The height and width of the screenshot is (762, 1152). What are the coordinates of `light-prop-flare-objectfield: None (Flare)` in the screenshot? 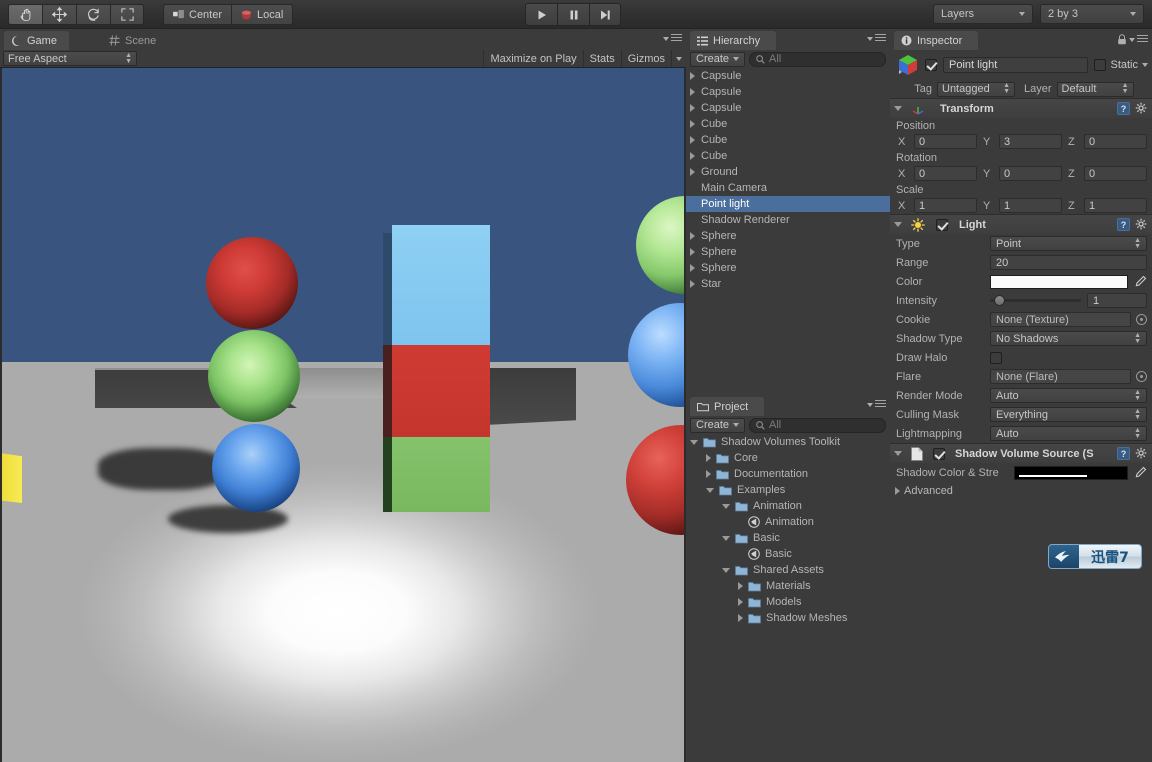 It's located at (1060, 376).